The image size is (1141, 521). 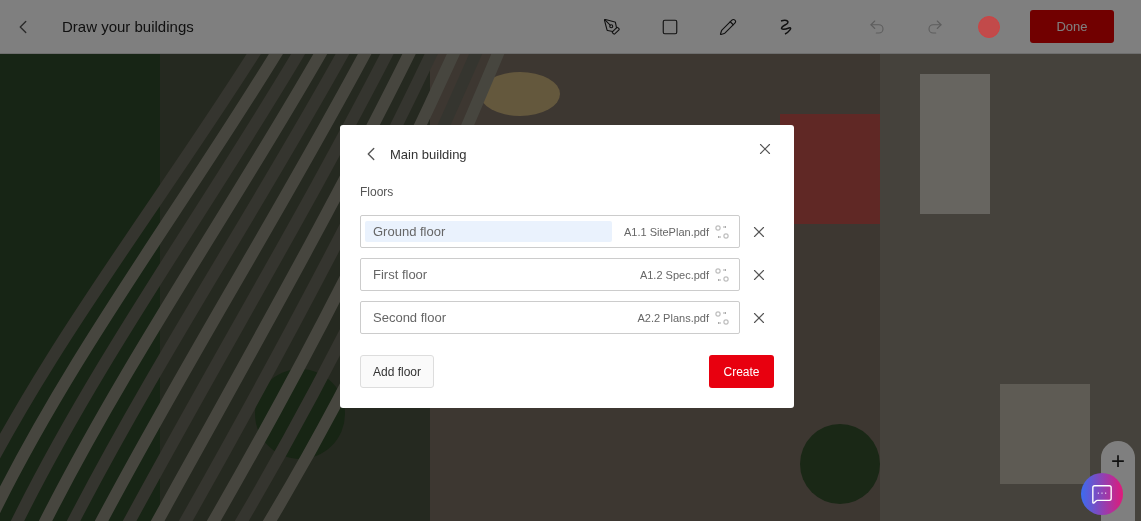 What do you see at coordinates (674, 274) in the screenshot?
I see `file-name: A1.2 Spec.pdf` at bounding box center [674, 274].